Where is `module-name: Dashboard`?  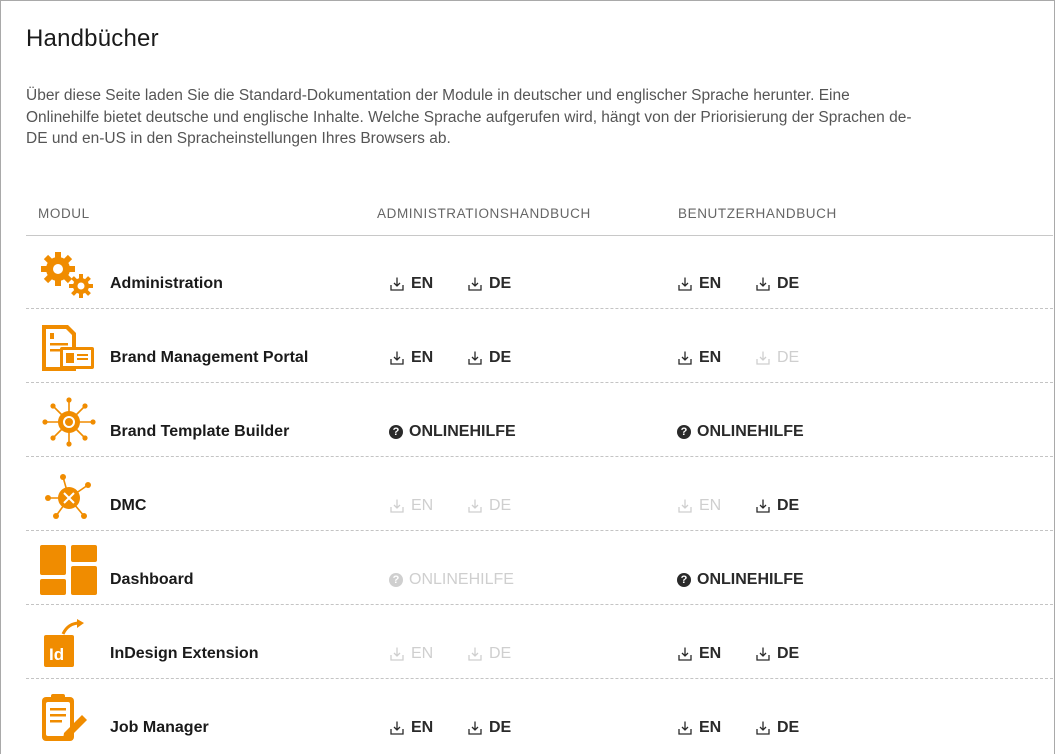
module-name: Dashboard is located at coordinates (152, 579).